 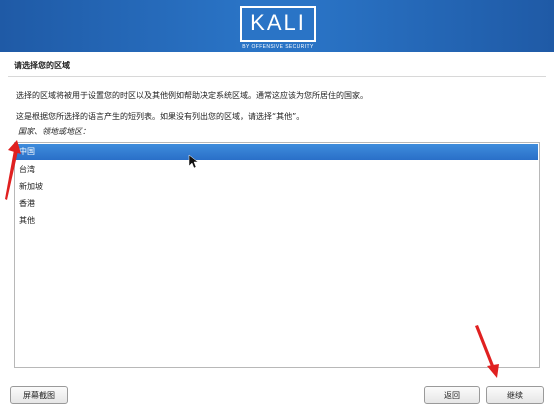 I want to click on screenshot-button: 屏幕截图, so click(x=39, y=395).